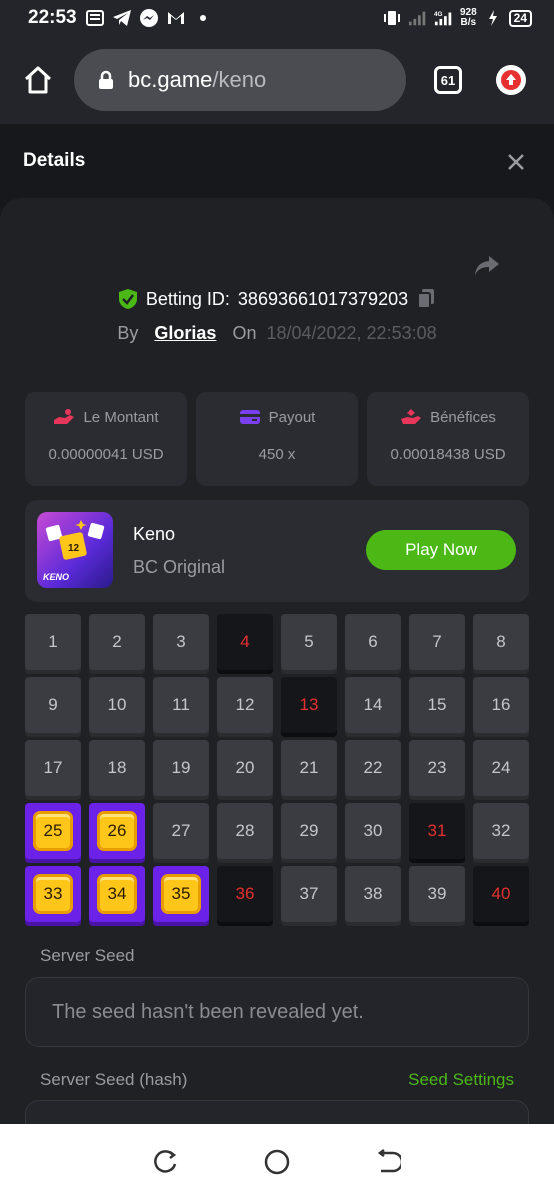 The height and width of the screenshot is (1200, 554). What do you see at coordinates (373, 831) in the screenshot?
I see `keno-cell: 30` at bounding box center [373, 831].